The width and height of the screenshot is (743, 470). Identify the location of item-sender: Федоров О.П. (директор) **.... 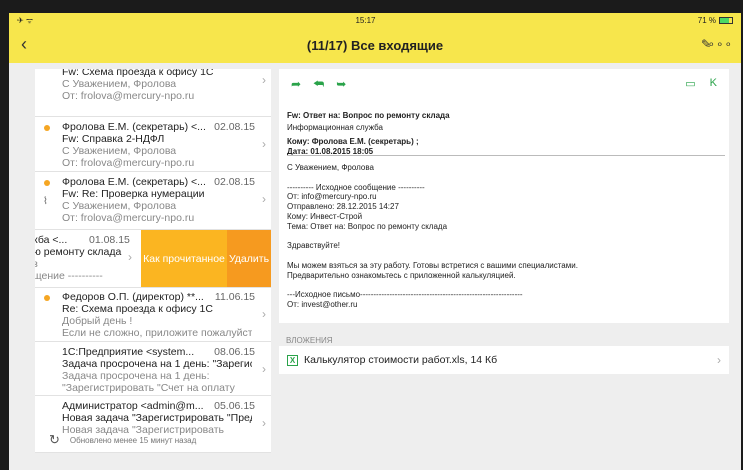
(133, 297).